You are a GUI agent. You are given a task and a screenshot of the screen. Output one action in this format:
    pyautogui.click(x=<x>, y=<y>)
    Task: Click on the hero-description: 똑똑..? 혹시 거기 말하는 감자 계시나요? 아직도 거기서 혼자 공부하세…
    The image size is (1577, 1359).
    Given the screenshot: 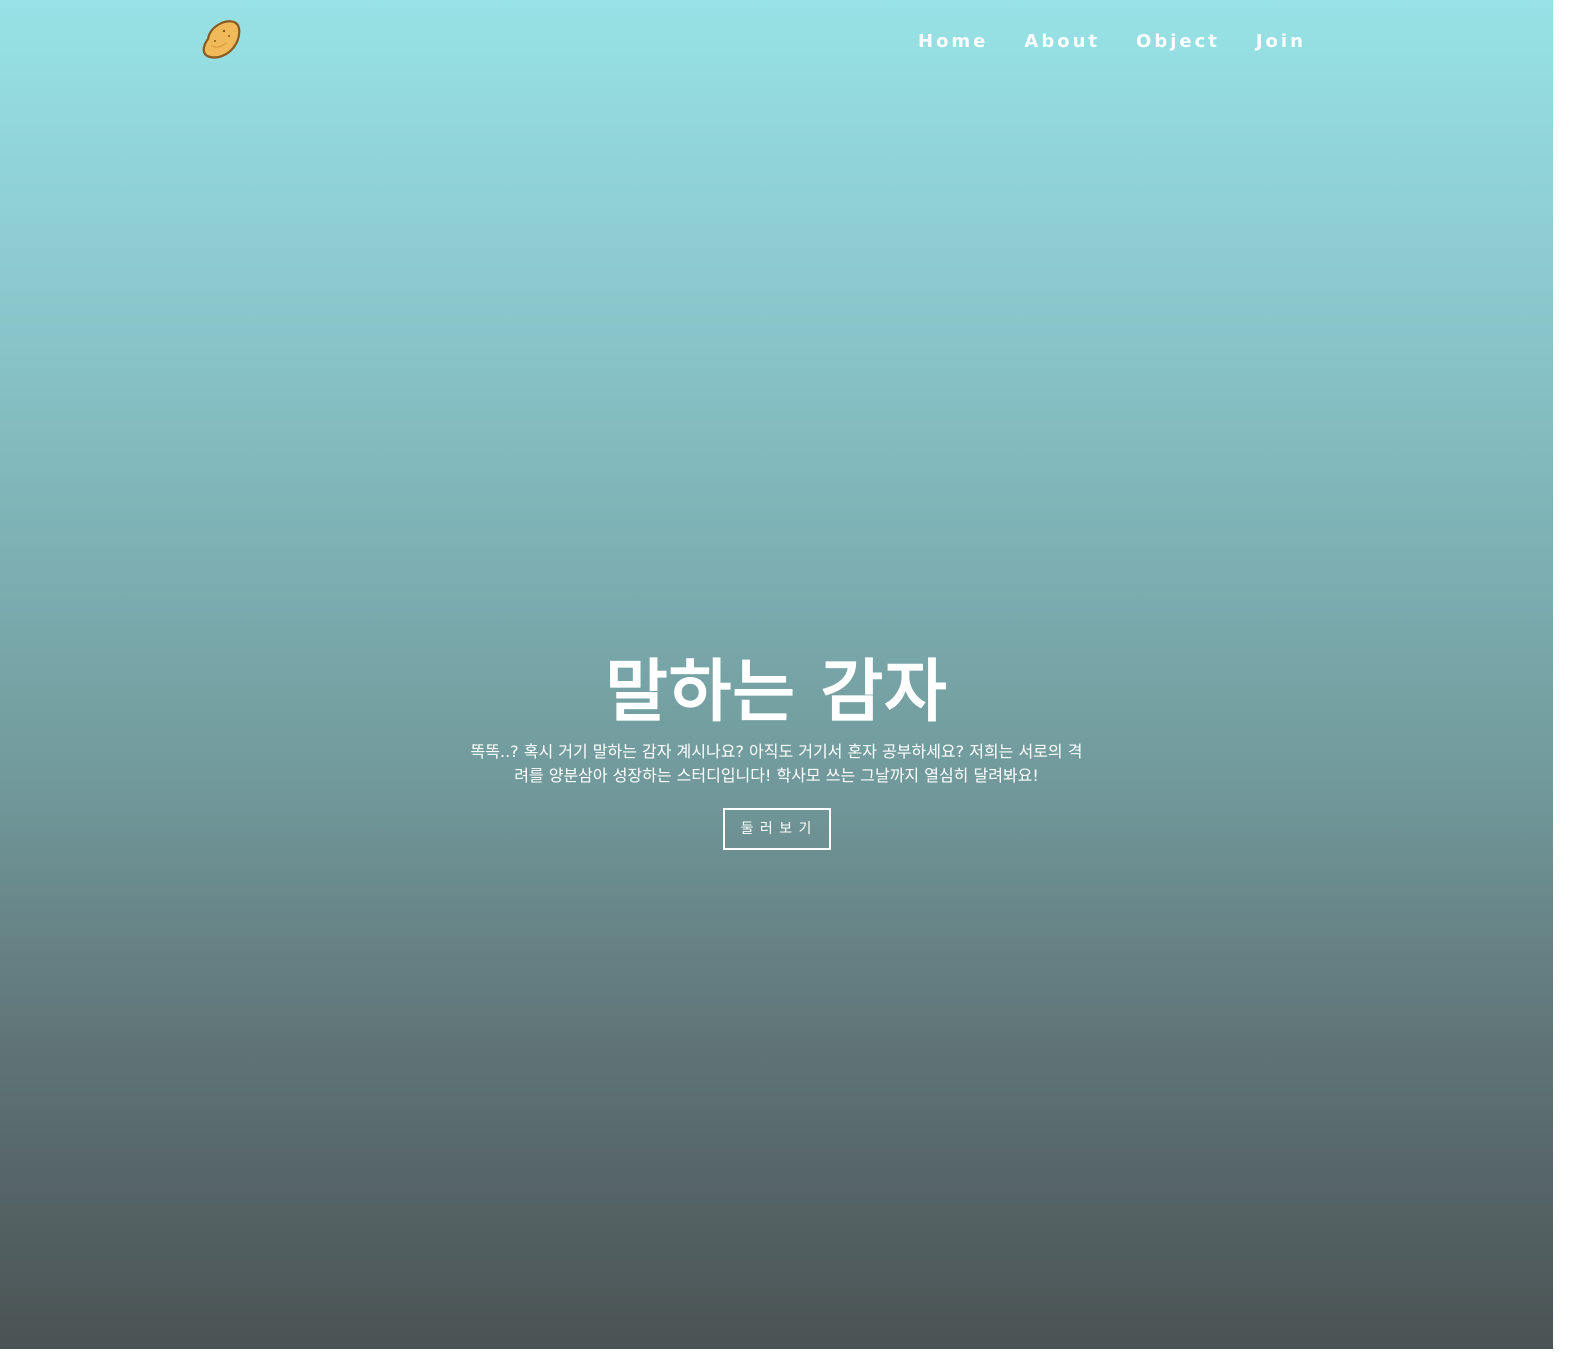 What is the action you would take?
    pyautogui.click(x=777, y=764)
    